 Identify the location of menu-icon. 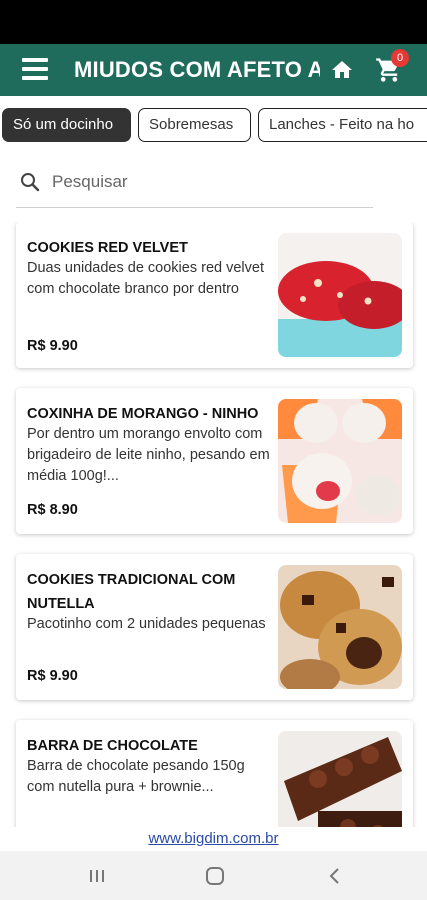
(35, 70).